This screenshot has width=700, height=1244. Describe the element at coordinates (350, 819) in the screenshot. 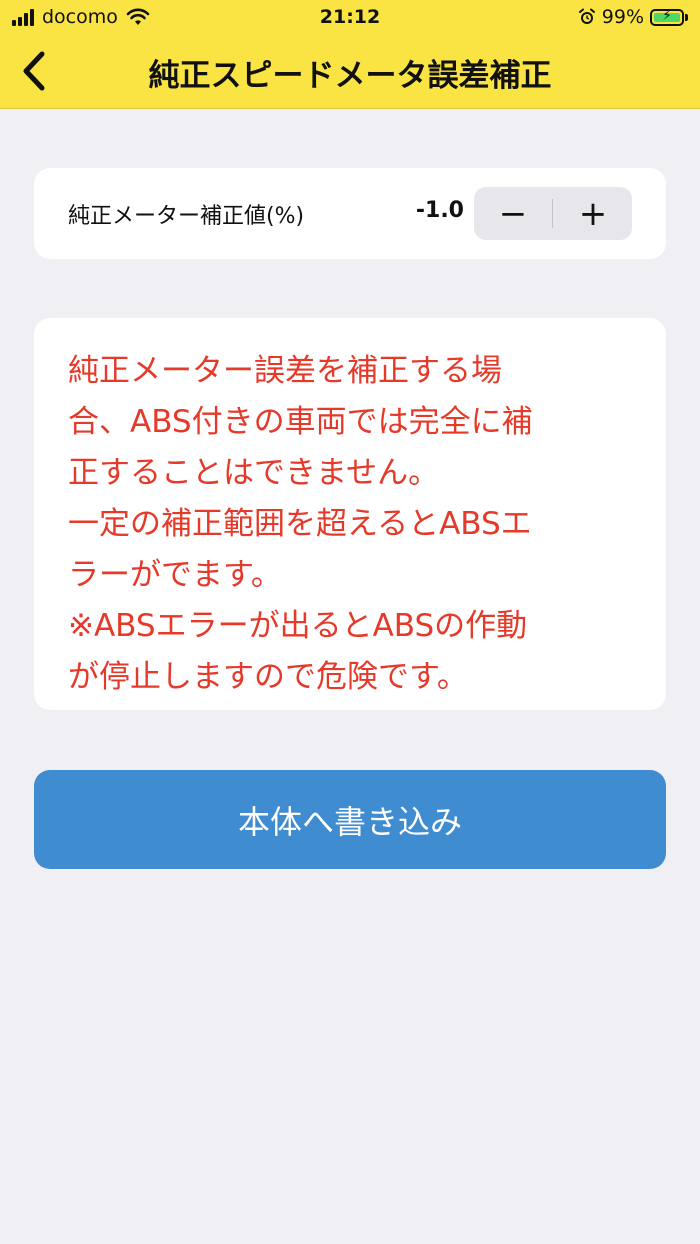

I see `write-to-device-button: 本体へ書き込み` at that location.